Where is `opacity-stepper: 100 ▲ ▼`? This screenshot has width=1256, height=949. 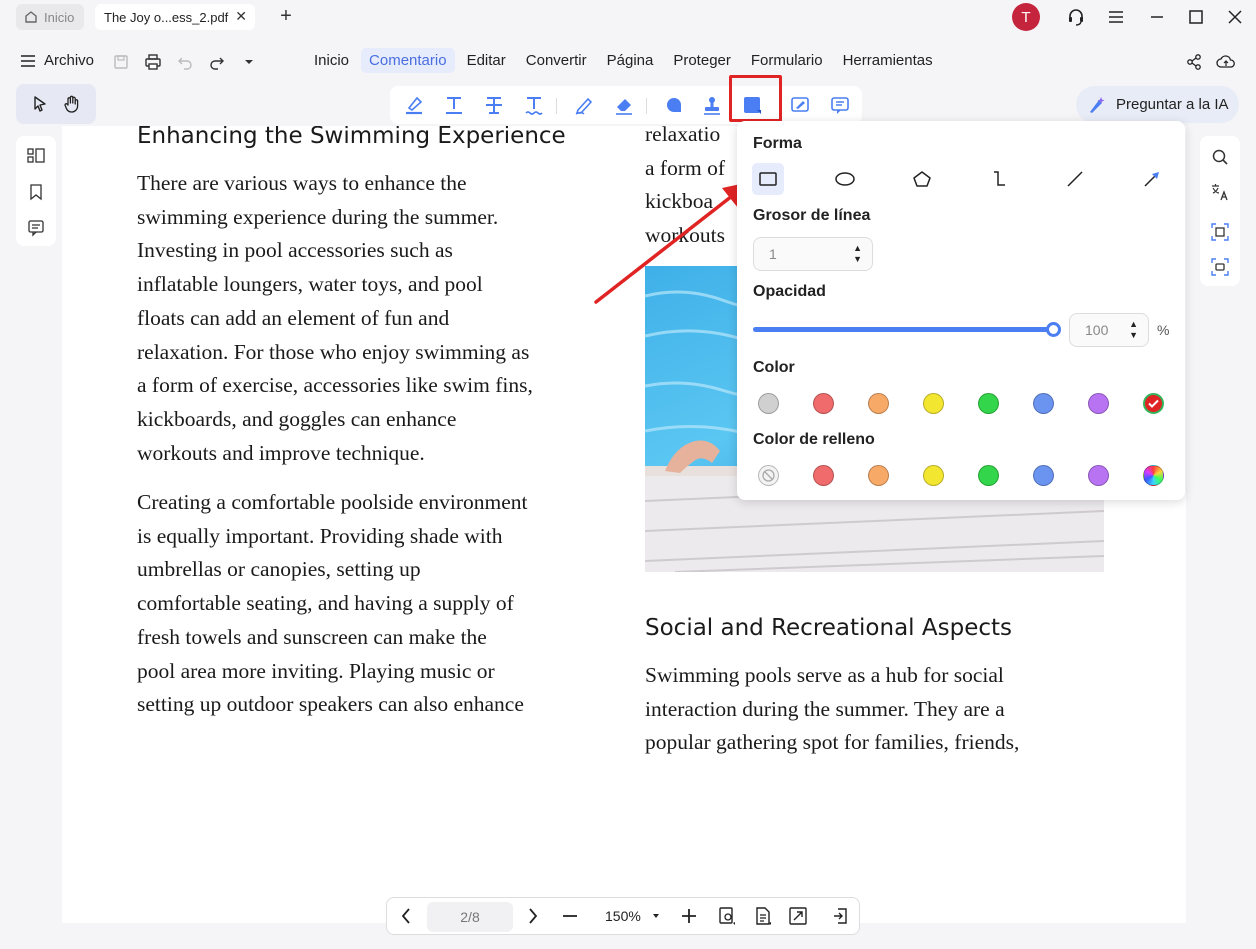 opacity-stepper: 100 ▲ ▼ is located at coordinates (1109, 330).